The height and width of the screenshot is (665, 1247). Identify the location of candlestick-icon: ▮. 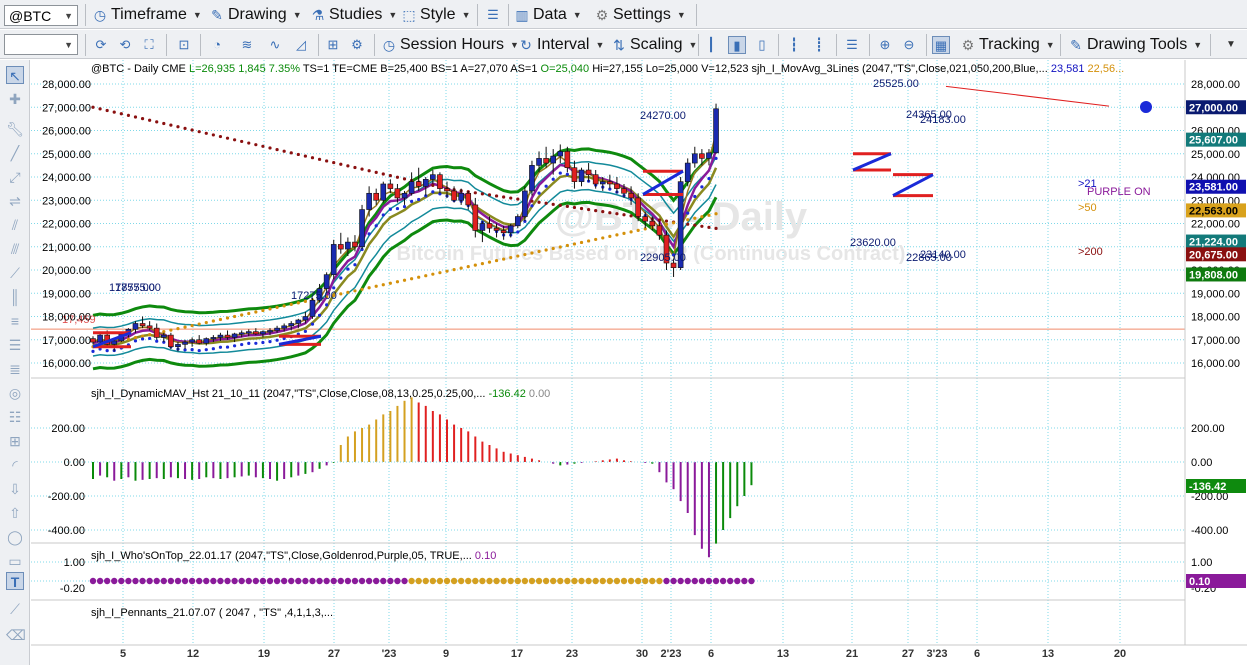
(737, 45).